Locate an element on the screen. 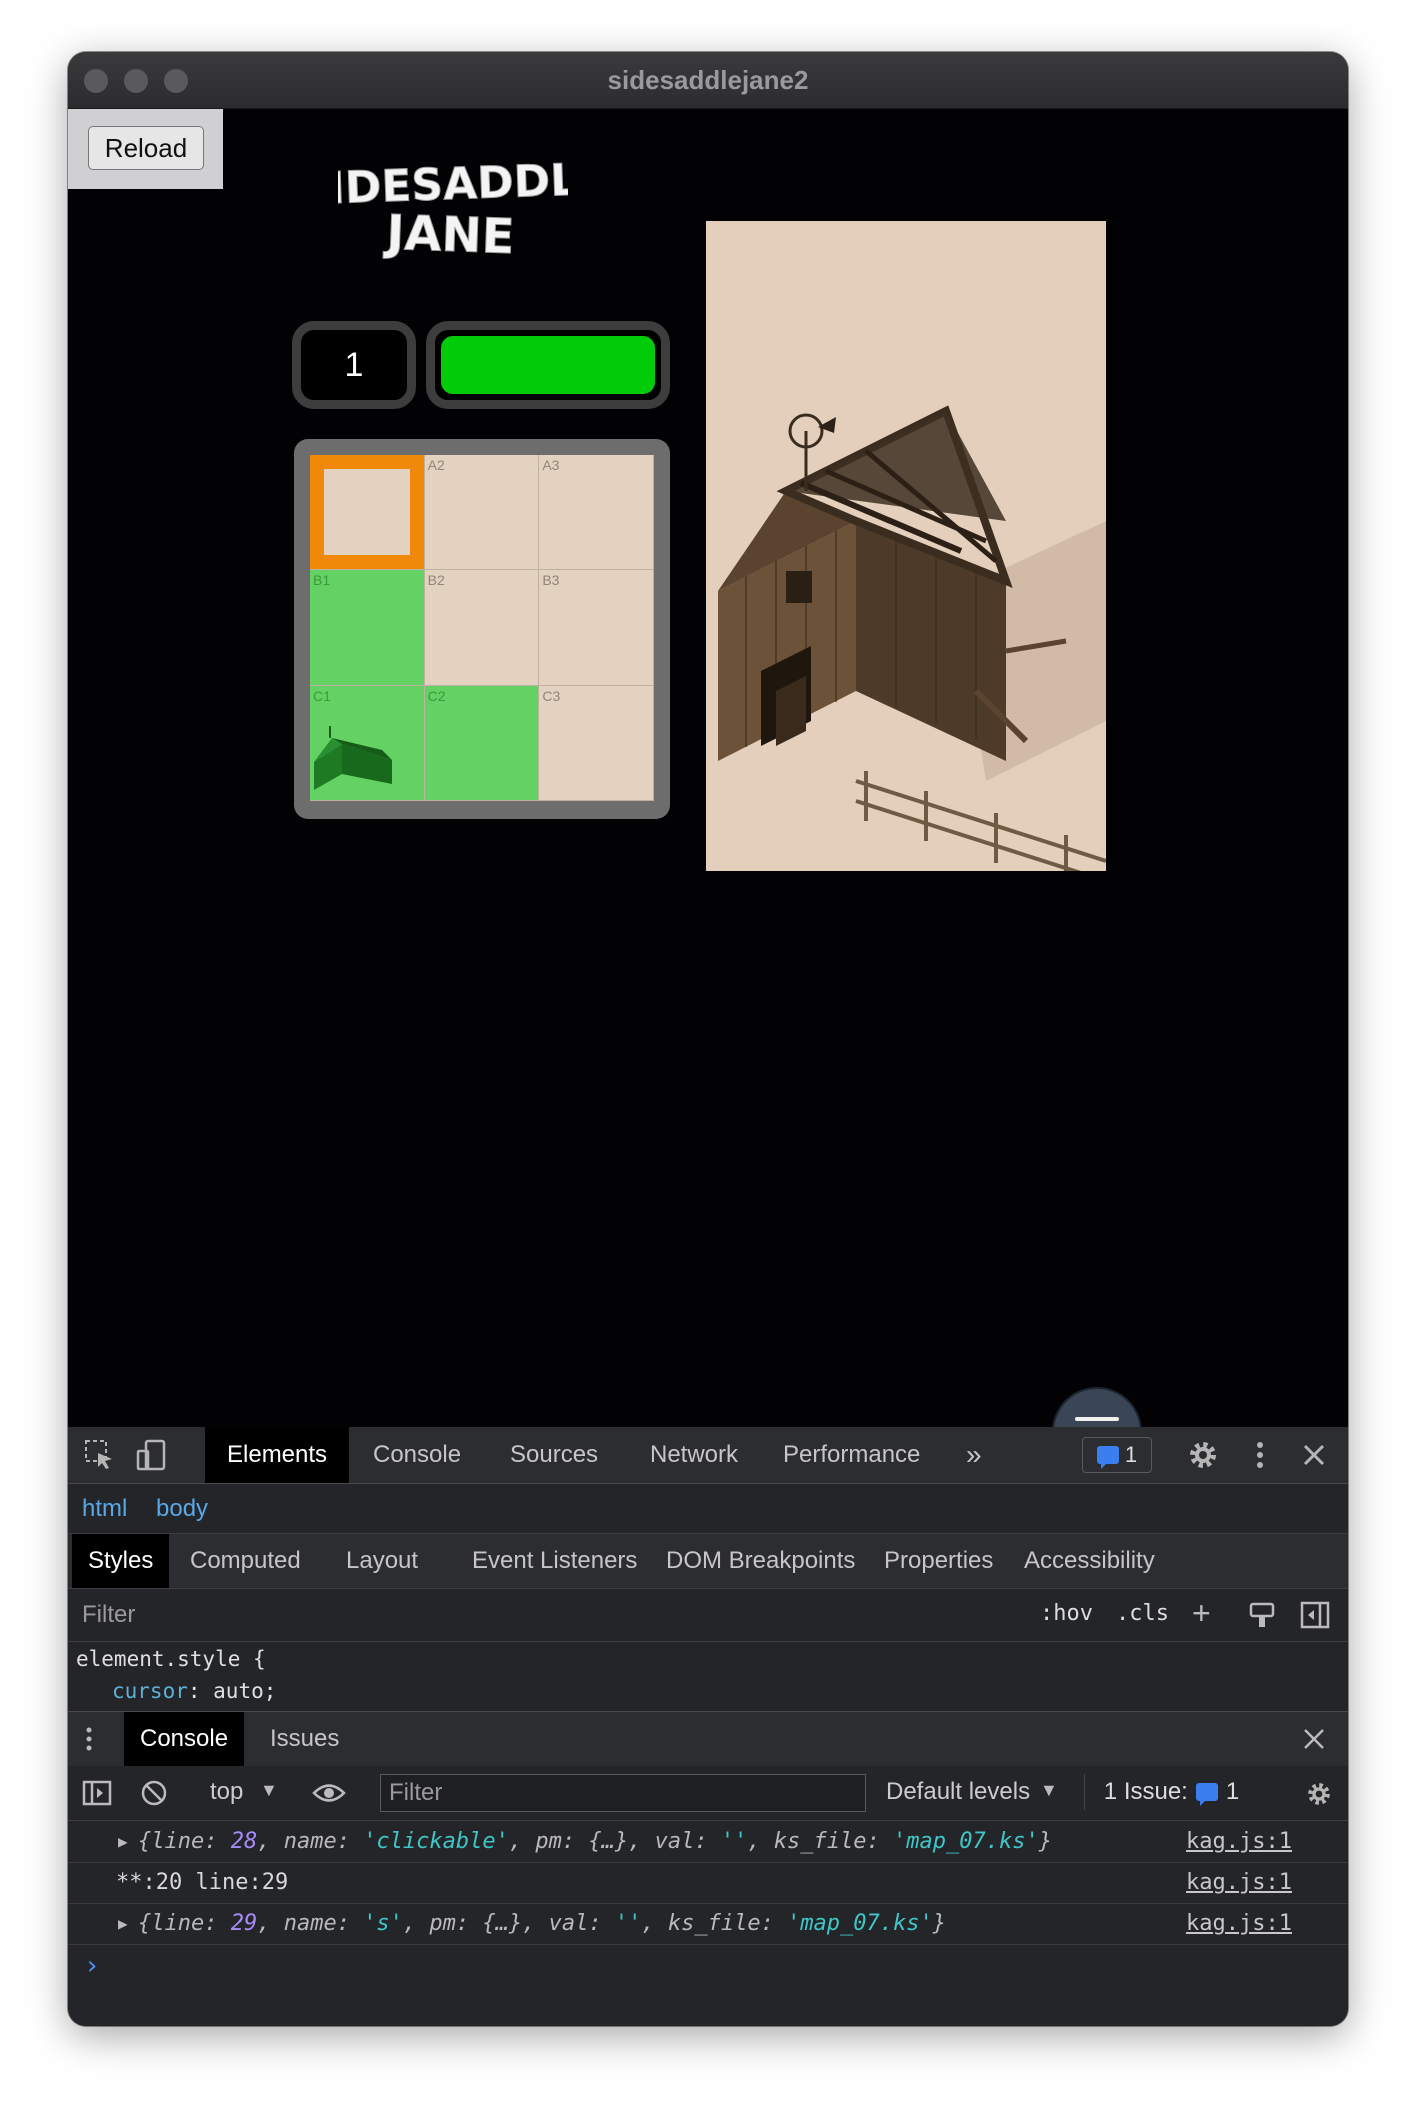  current-position-marker is located at coordinates (367, 512).